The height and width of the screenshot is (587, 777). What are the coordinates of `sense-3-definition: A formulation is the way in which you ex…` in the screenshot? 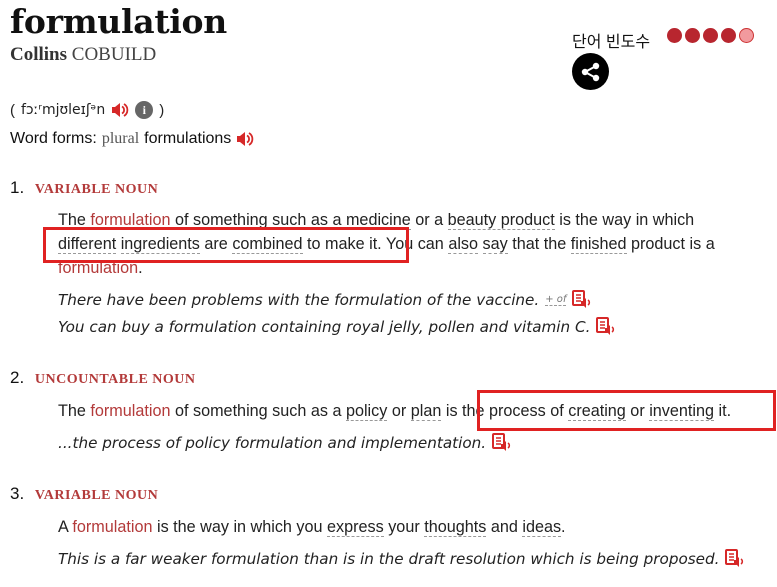 It's located at (312, 527).